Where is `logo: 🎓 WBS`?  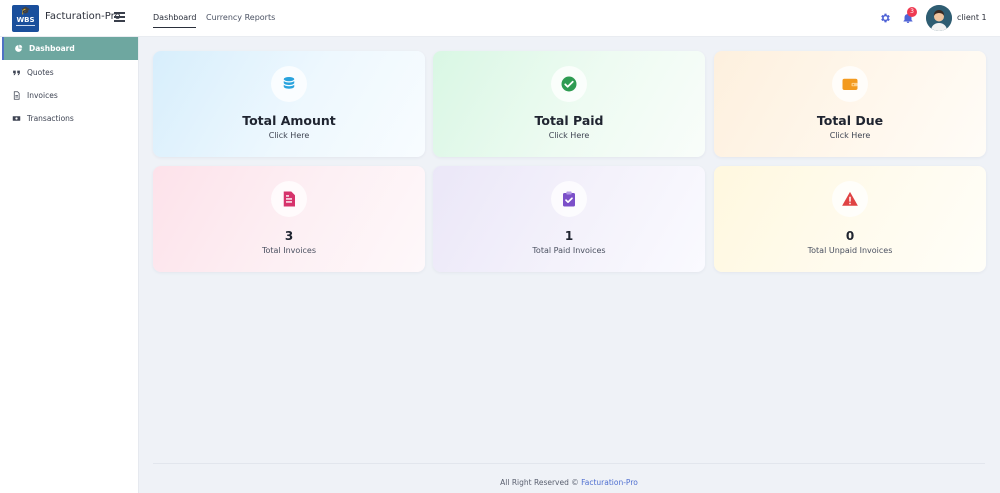 logo: 🎓 WBS is located at coordinates (25, 18).